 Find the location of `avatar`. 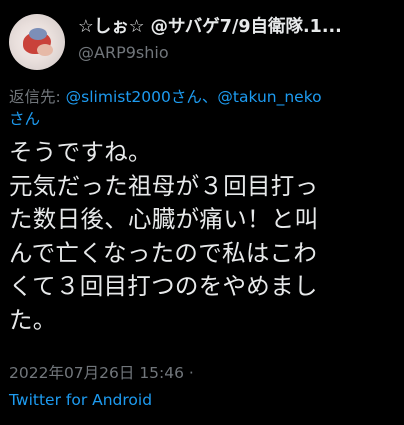

avatar is located at coordinates (37, 42).